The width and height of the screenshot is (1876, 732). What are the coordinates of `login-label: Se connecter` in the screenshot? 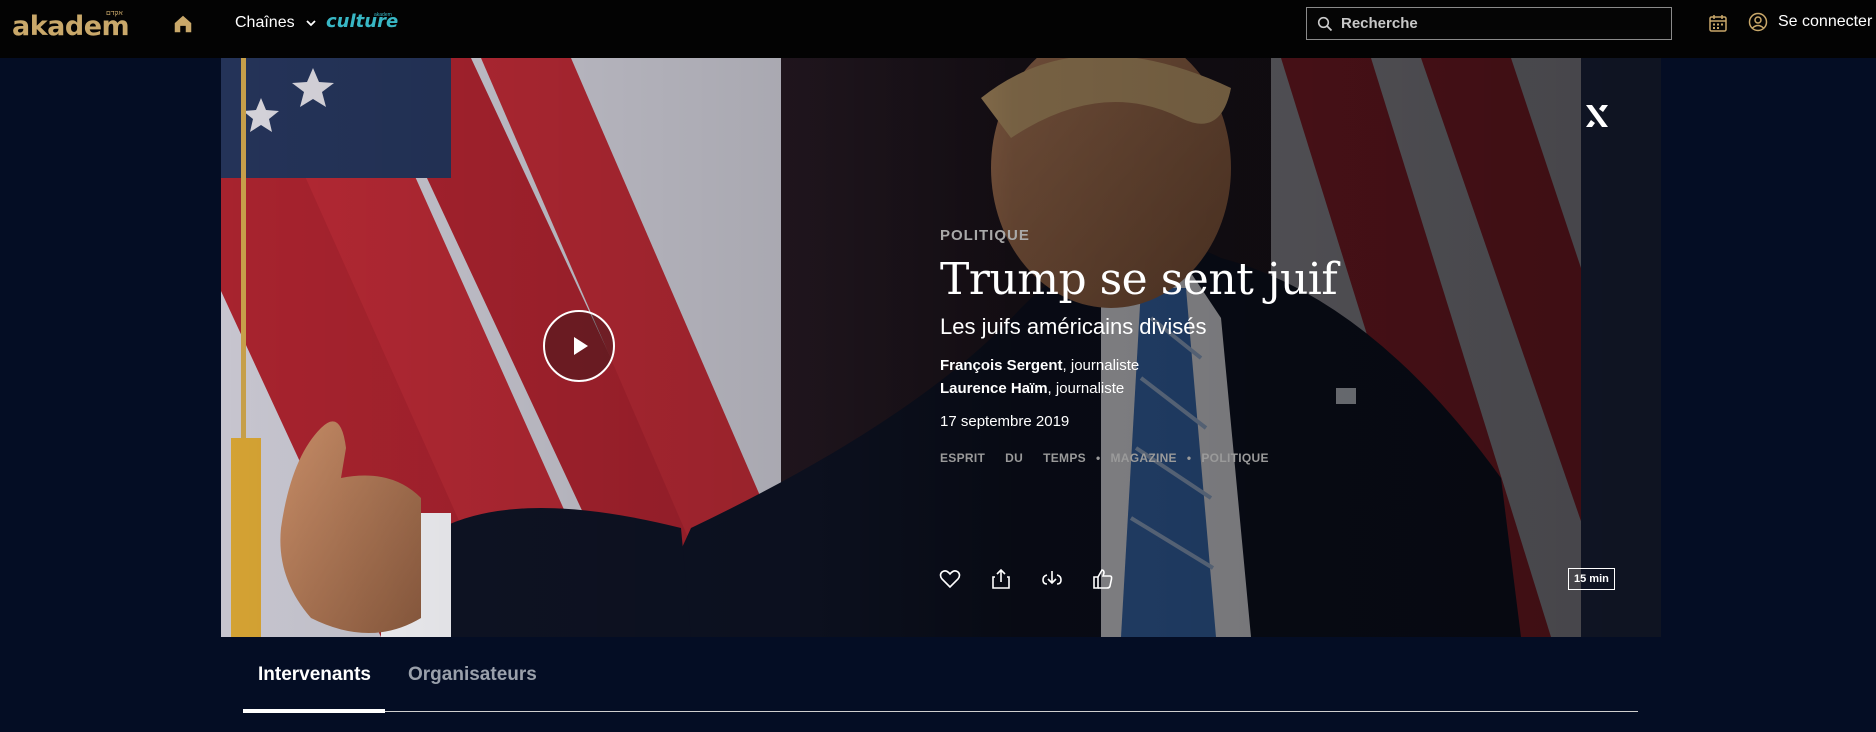 It's located at (1825, 21).